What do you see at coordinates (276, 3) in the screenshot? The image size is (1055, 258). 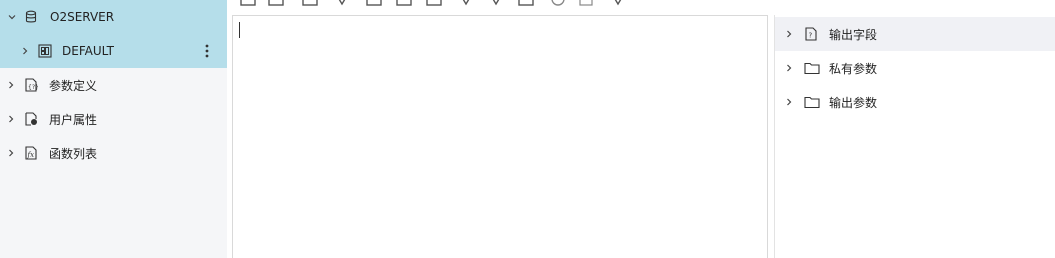 I see `toolbar-button-2-icon` at bounding box center [276, 3].